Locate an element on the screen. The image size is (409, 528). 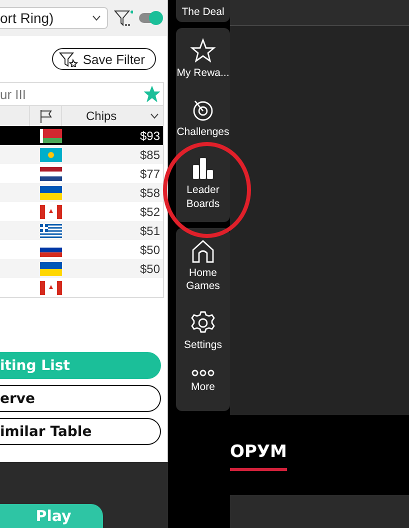
table-row: $51 is located at coordinates (81, 230).